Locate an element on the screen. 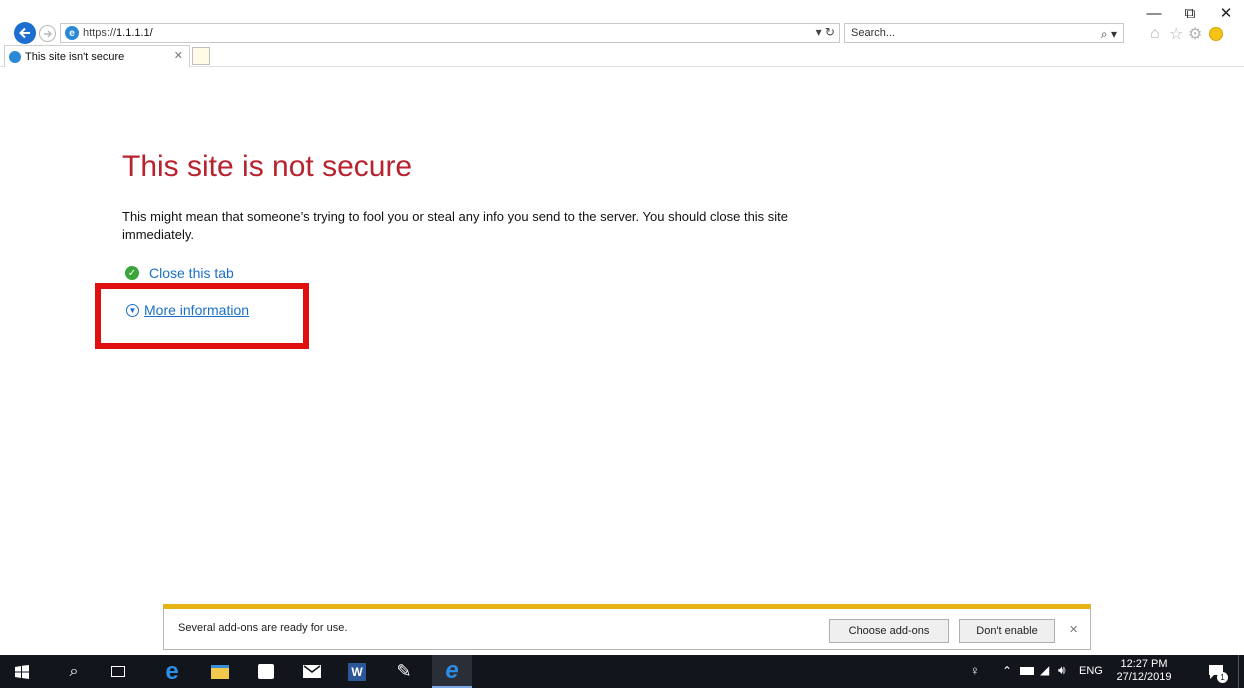 This screenshot has width=1244, height=688. refresh-icon: ▾ ↻ is located at coordinates (825, 32).